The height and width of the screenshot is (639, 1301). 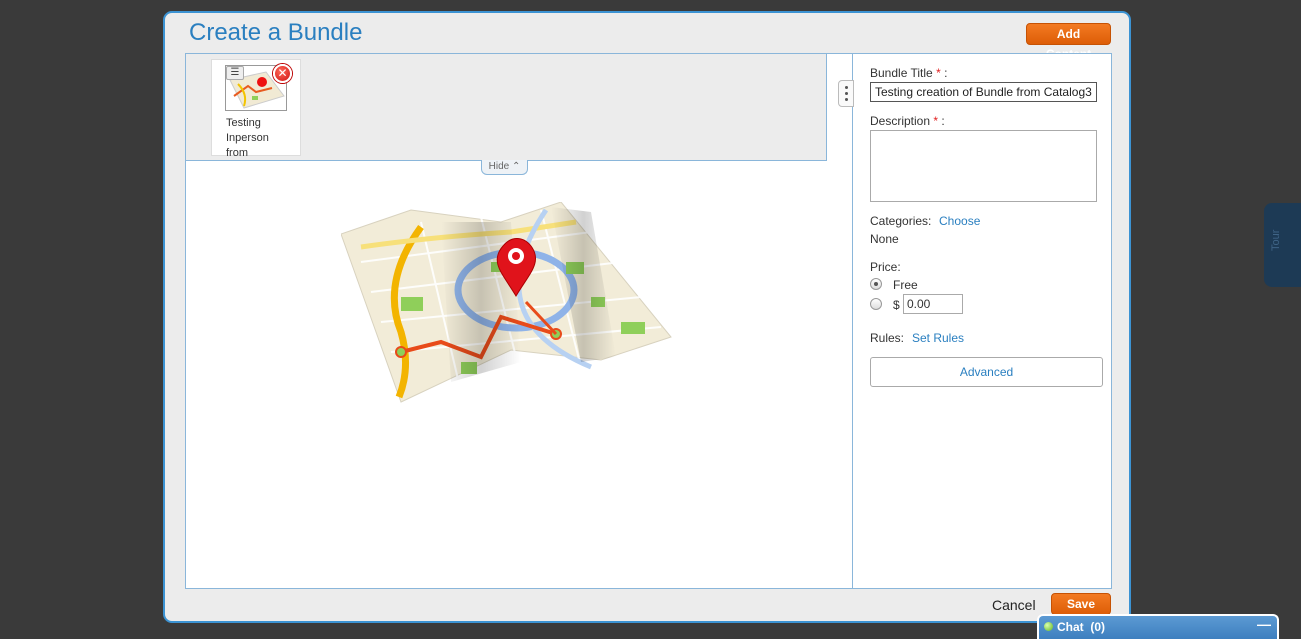 I want to click on panel-resize-handle, so click(x=846, y=93).